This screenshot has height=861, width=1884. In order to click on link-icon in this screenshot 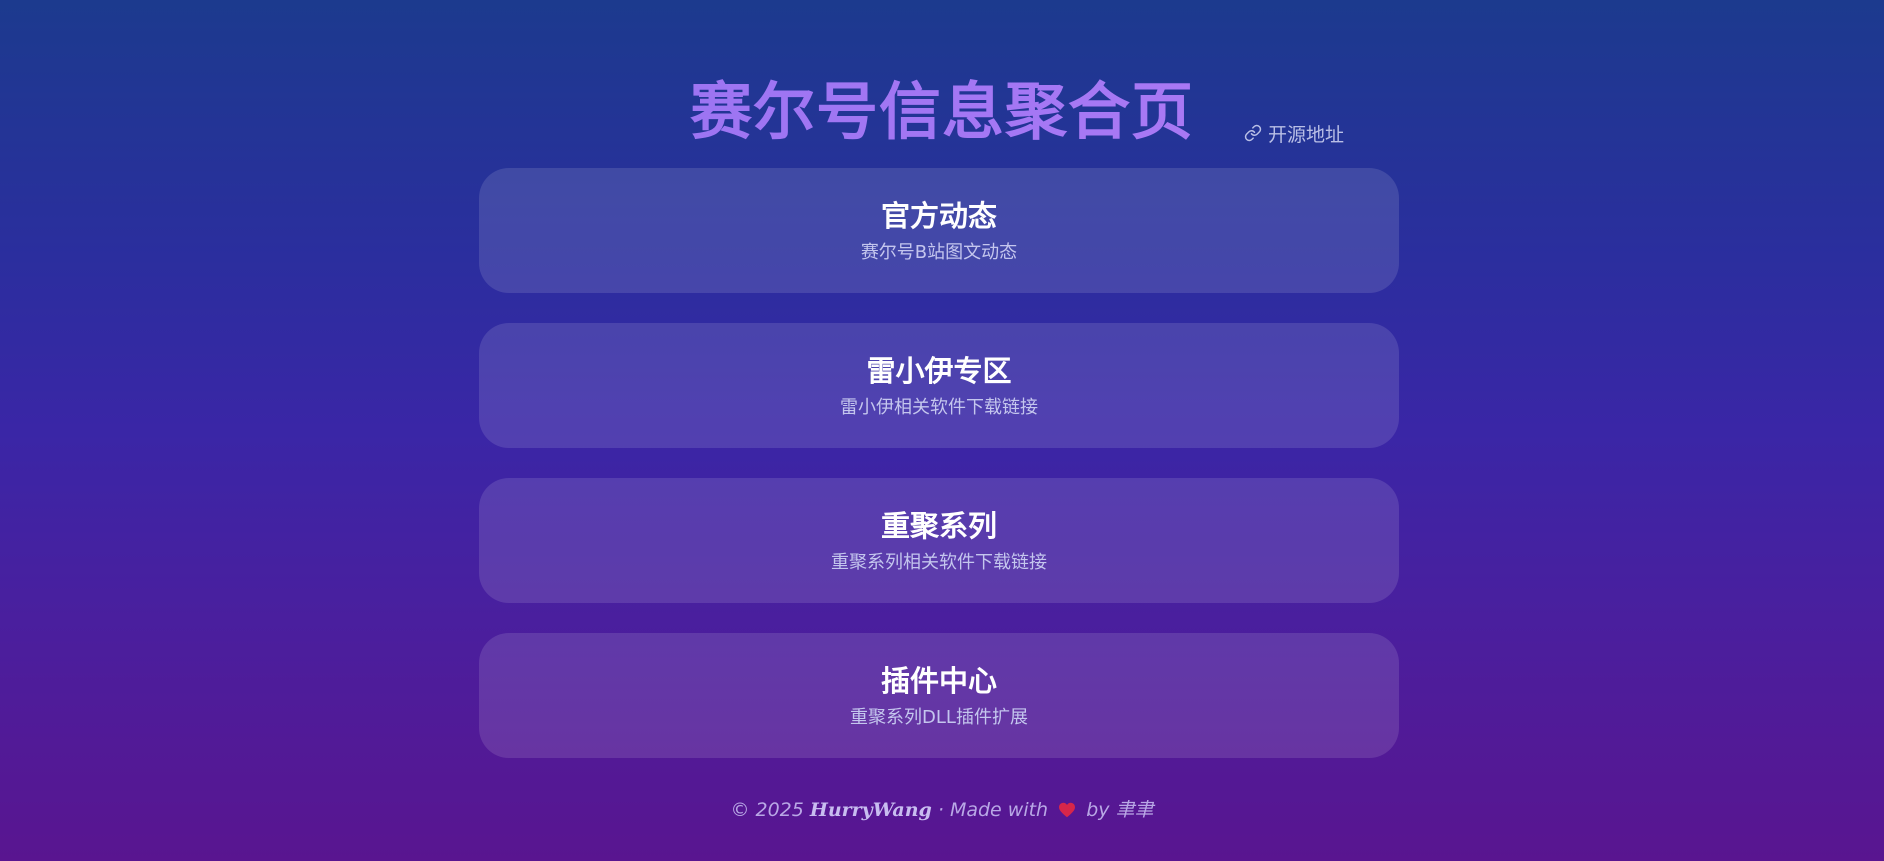, I will do `click(1253, 133)`.